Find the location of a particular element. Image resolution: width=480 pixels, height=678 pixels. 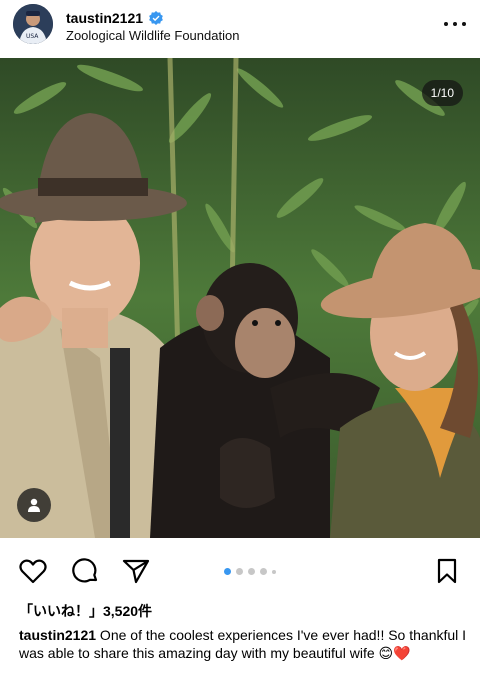

more-options-icon is located at coordinates (455, 24).